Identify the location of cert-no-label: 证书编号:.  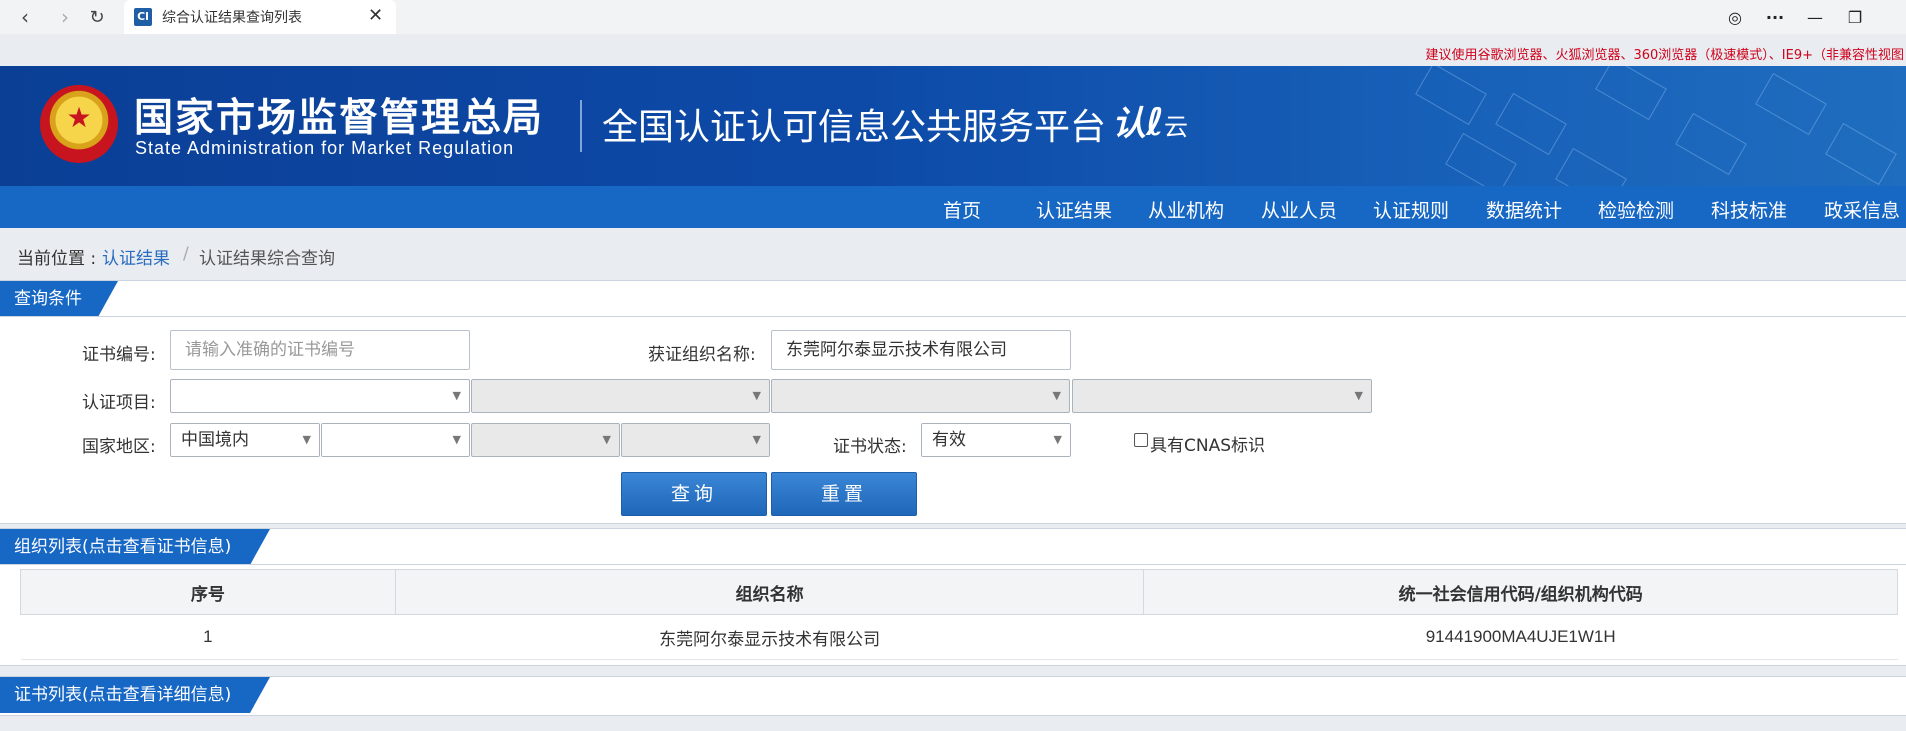
(119, 355).